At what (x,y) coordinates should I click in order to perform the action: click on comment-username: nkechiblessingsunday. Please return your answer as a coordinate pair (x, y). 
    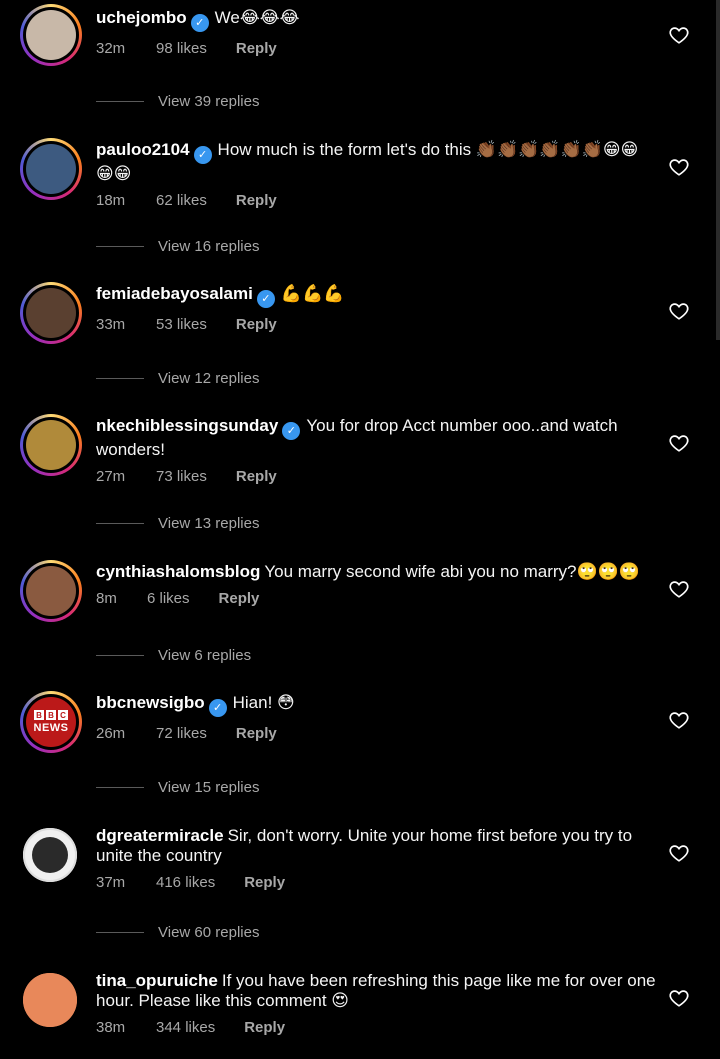
    Looking at the image, I should click on (187, 425).